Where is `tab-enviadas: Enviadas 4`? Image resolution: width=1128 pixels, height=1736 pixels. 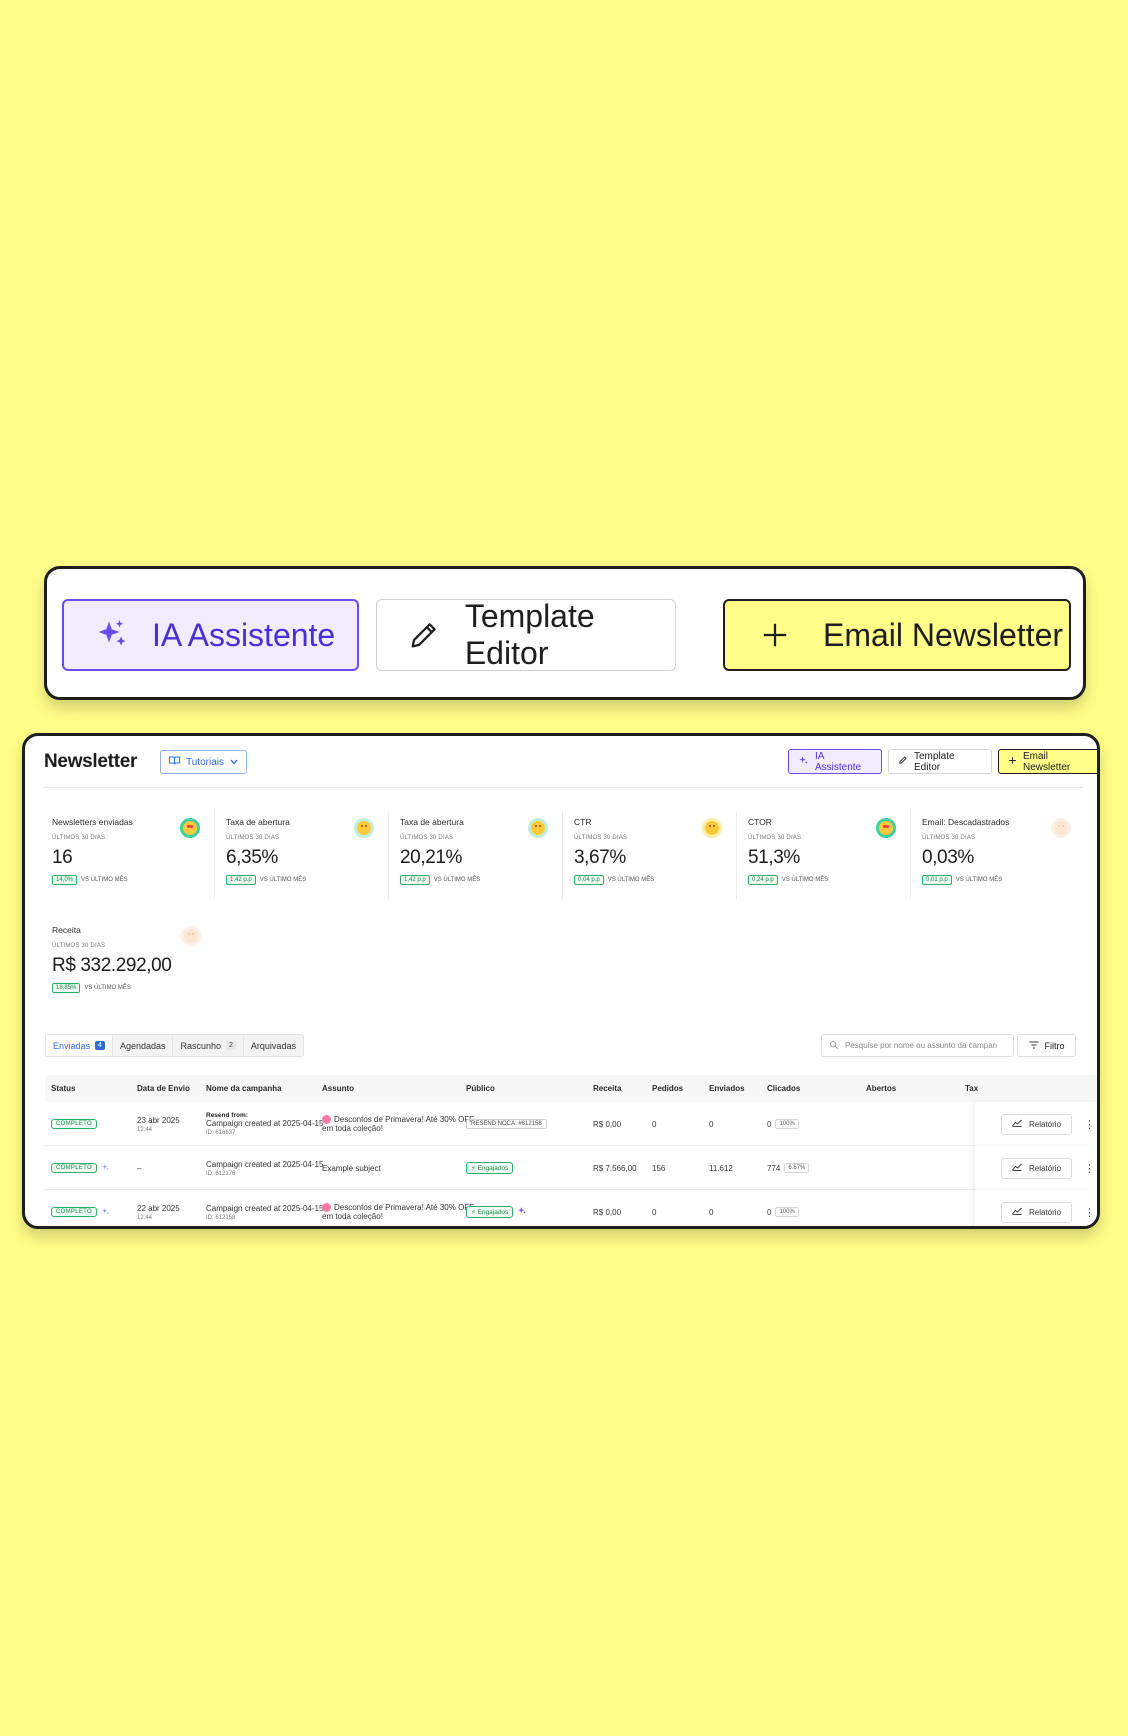 tab-enviadas: Enviadas 4 is located at coordinates (79, 1045).